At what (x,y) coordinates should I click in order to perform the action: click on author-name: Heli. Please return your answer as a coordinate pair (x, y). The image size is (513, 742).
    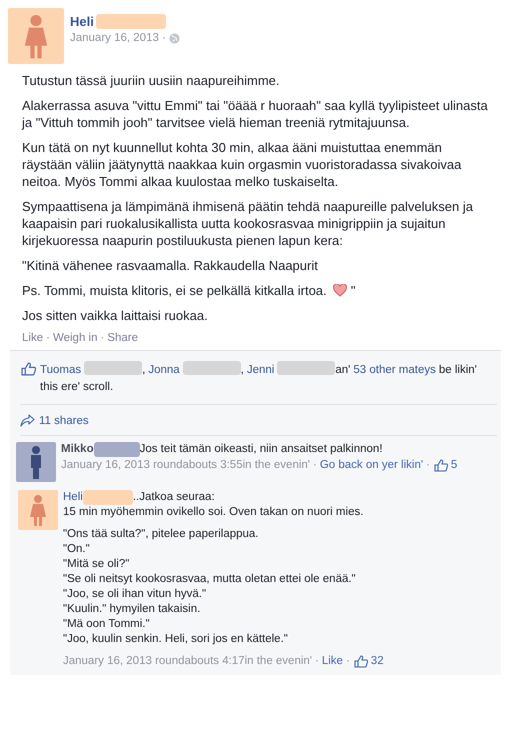
    Looking at the image, I should click on (82, 21).